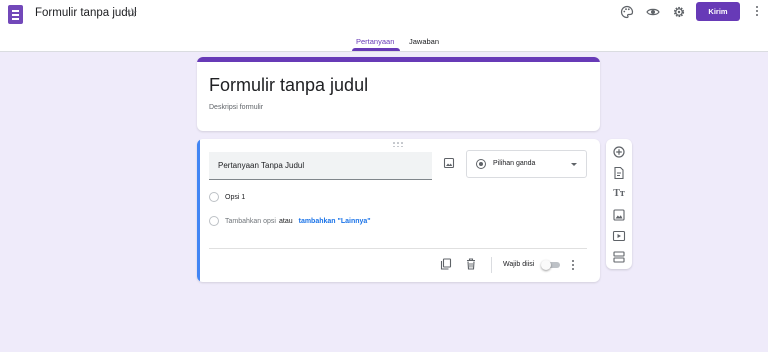 This screenshot has width=768, height=352. Describe the element at coordinates (214, 197) in the screenshot. I see `option-radio-icon` at that location.